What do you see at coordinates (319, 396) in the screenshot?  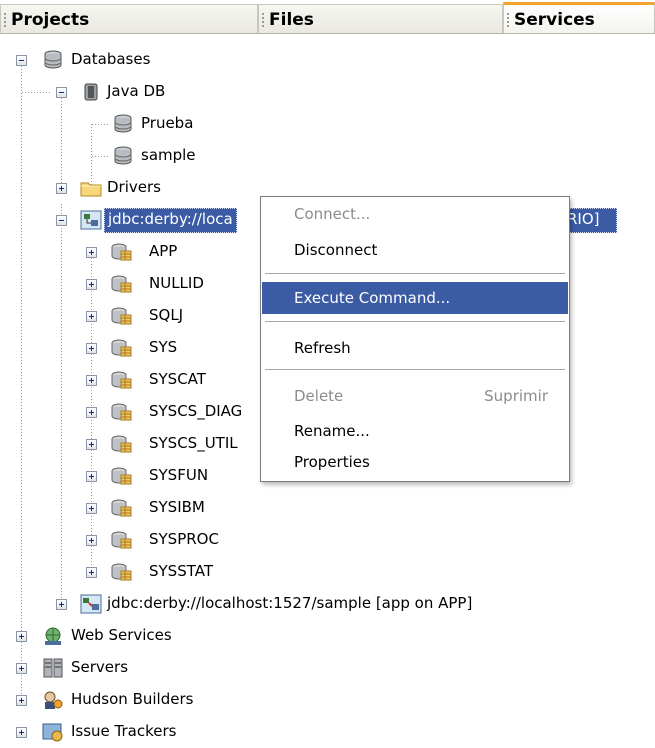 I see `menu-item-label: Delete` at bounding box center [319, 396].